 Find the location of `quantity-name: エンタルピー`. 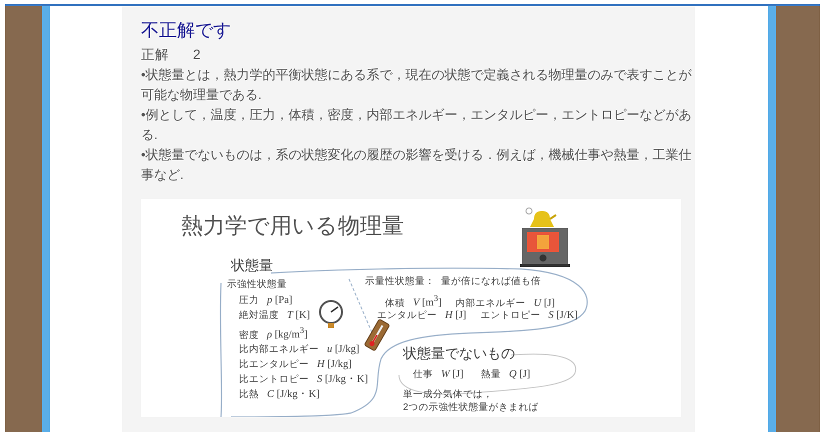

quantity-name: エンタルピー is located at coordinates (407, 316).